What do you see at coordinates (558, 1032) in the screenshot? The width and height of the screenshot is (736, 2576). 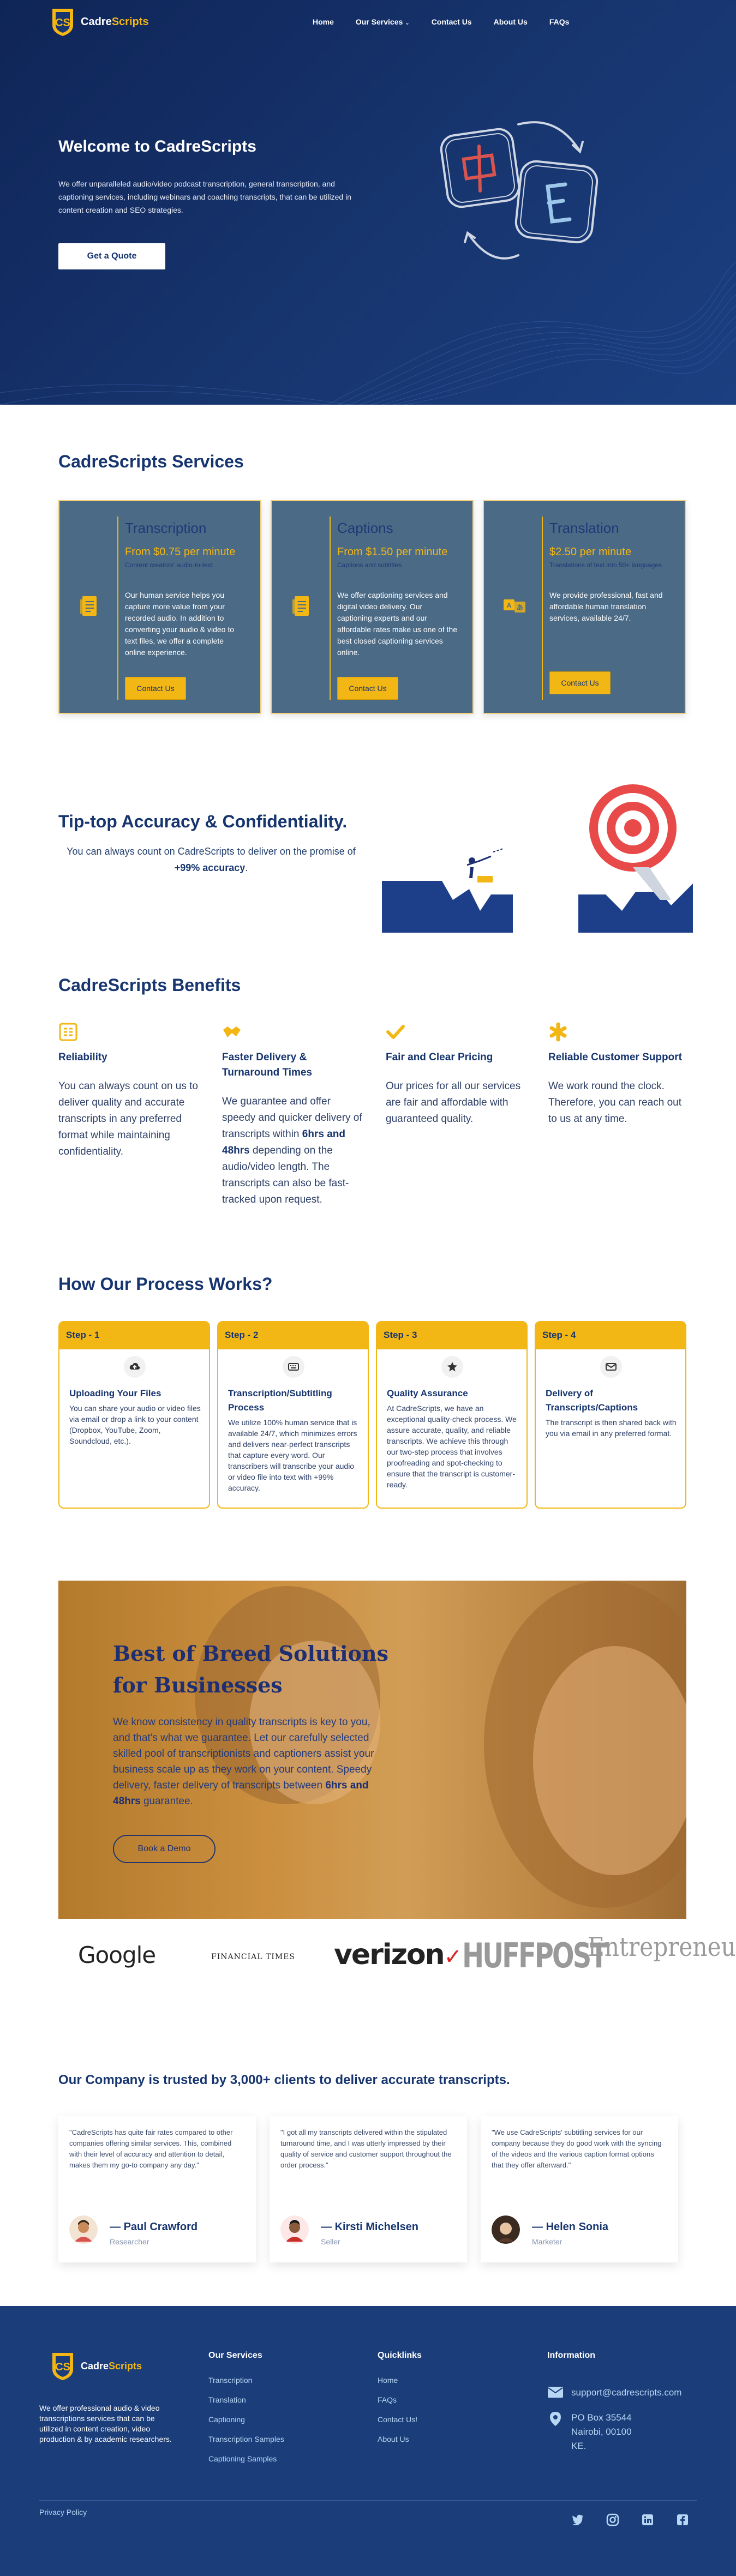 I see `asterisk-icon` at bounding box center [558, 1032].